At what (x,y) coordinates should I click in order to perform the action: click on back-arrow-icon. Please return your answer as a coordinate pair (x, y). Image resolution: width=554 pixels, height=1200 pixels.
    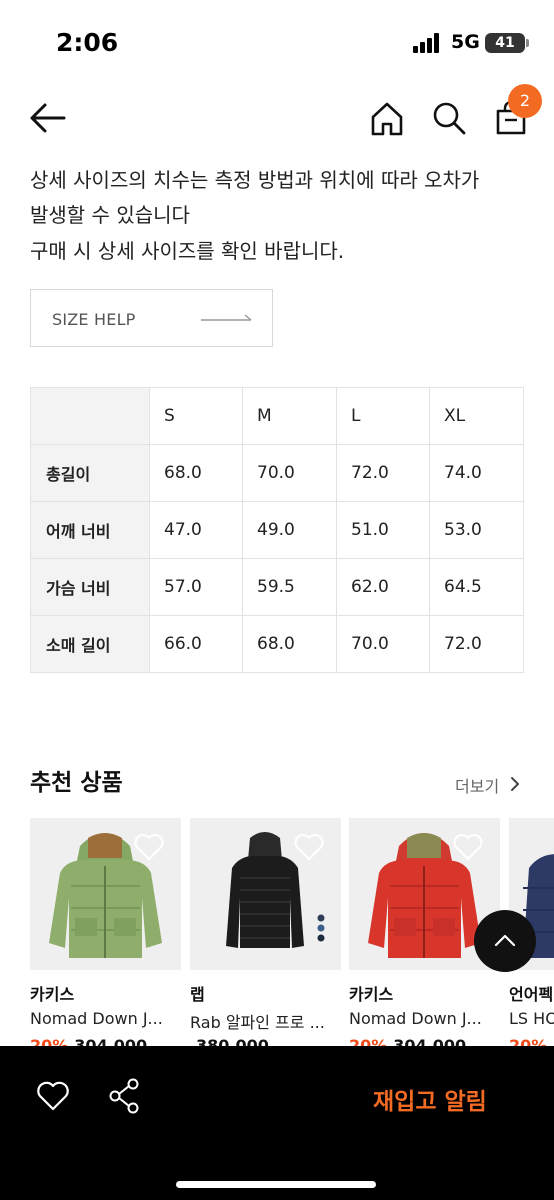
    Looking at the image, I should click on (48, 118).